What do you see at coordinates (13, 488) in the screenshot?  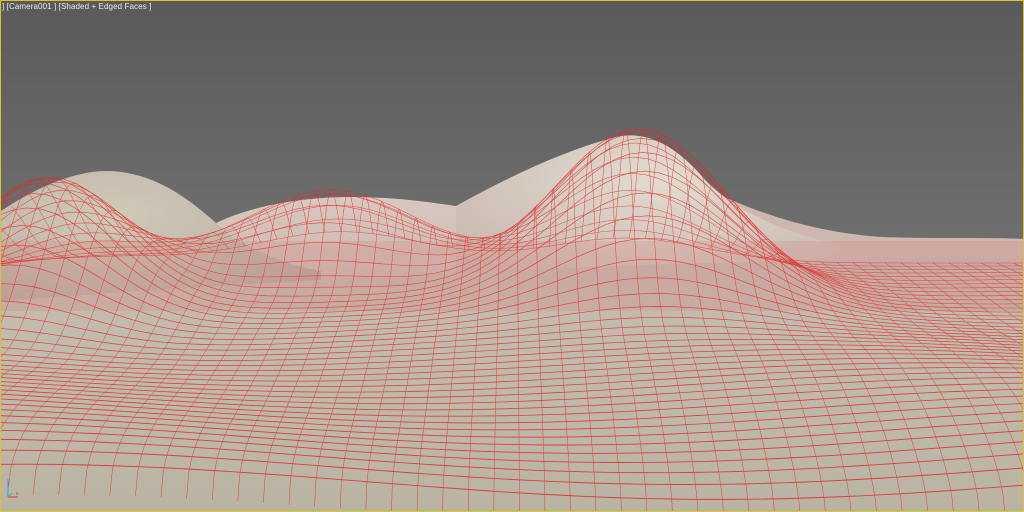 I see `axis-tripod-icon: x` at bounding box center [13, 488].